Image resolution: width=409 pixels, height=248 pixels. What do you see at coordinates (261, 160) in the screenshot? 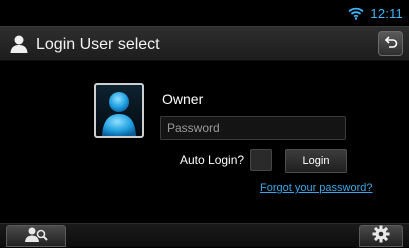
I see `auto-login-checkbox` at bounding box center [261, 160].